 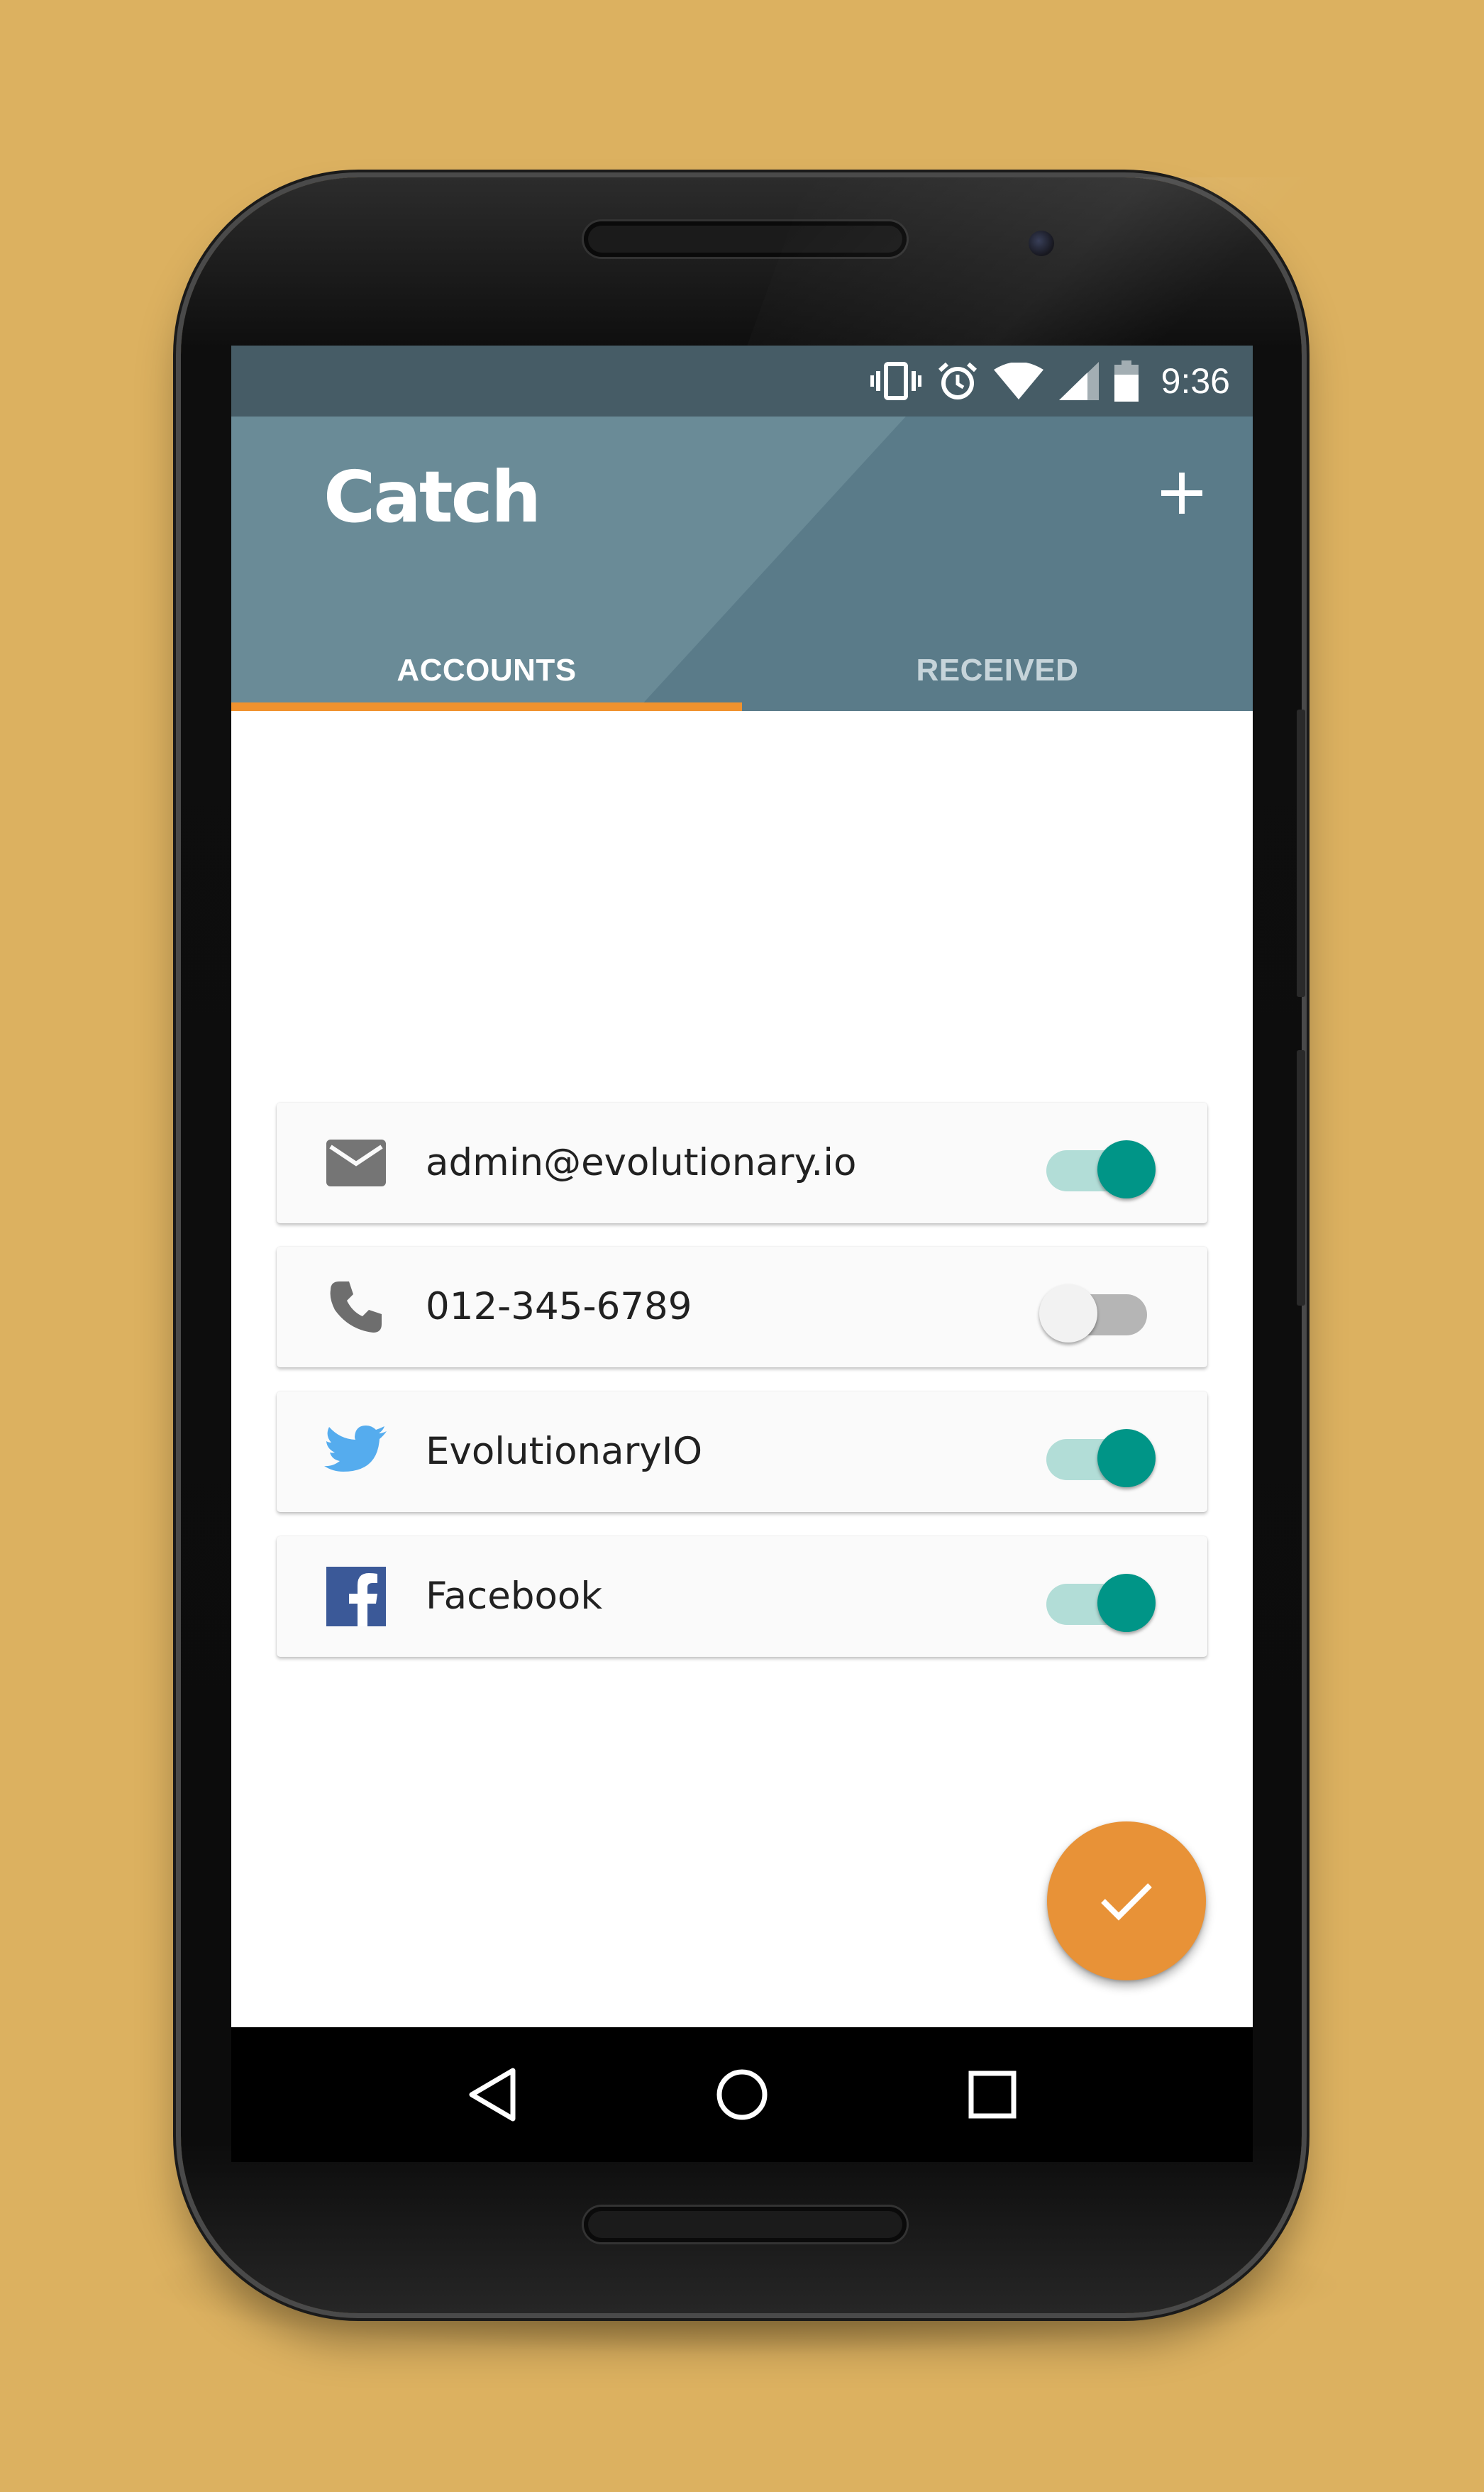 What do you see at coordinates (1301, 853) in the screenshot?
I see `power-button` at bounding box center [1301, 853].